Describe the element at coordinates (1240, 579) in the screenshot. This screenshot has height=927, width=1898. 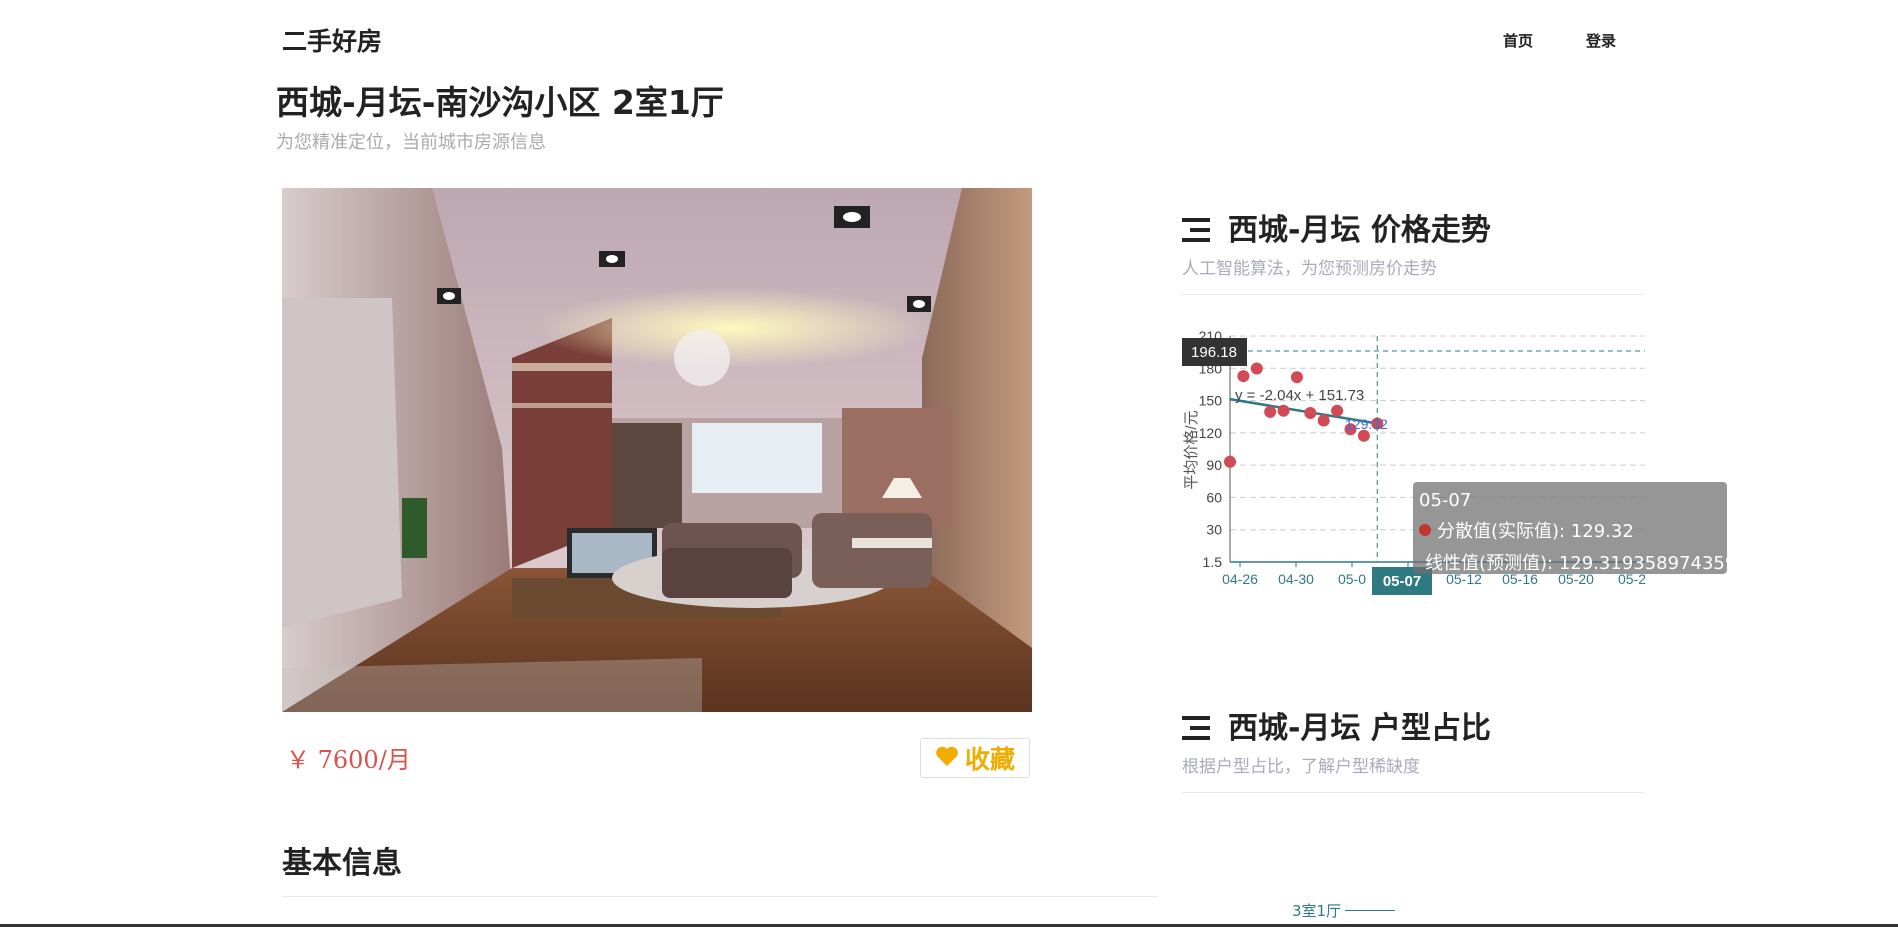
I see `x-tick-label: 04-26` at that location.